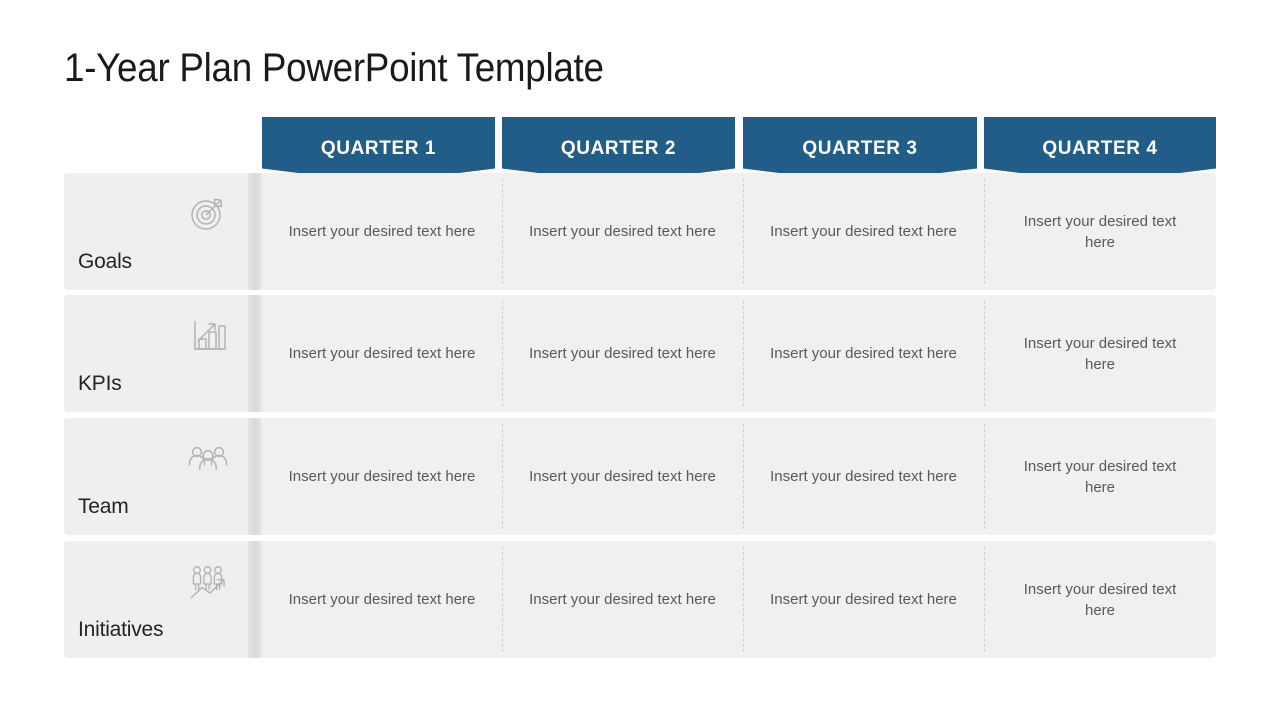 Image resolution: width=1280 pixels, height=720 pixels. What do you see at coordinates (163, 231) in the screenshot?
I see `row-label-cell-goals: Goals` at bounding box center [163, 231].